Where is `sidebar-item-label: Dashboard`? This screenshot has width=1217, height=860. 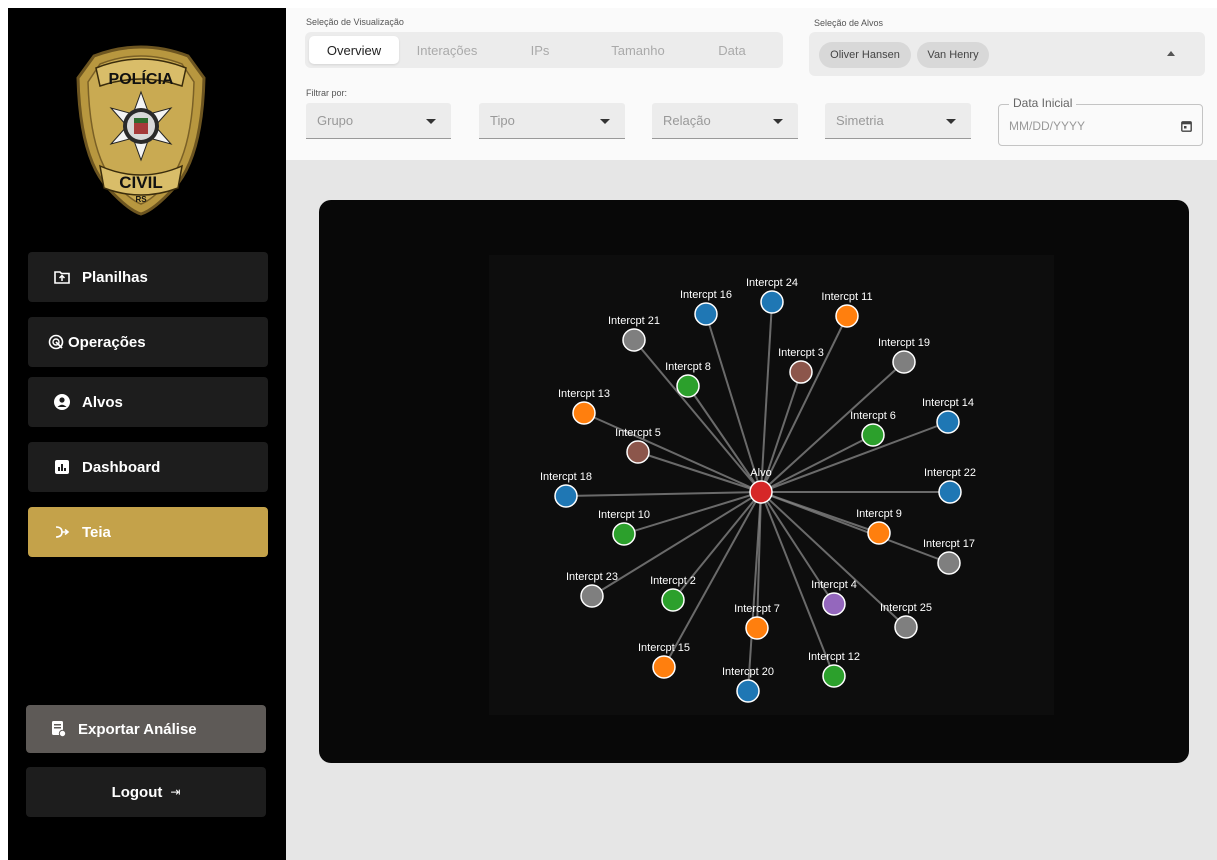 sidebar-item-label: Dashboard is located at coordinates (121, 467).